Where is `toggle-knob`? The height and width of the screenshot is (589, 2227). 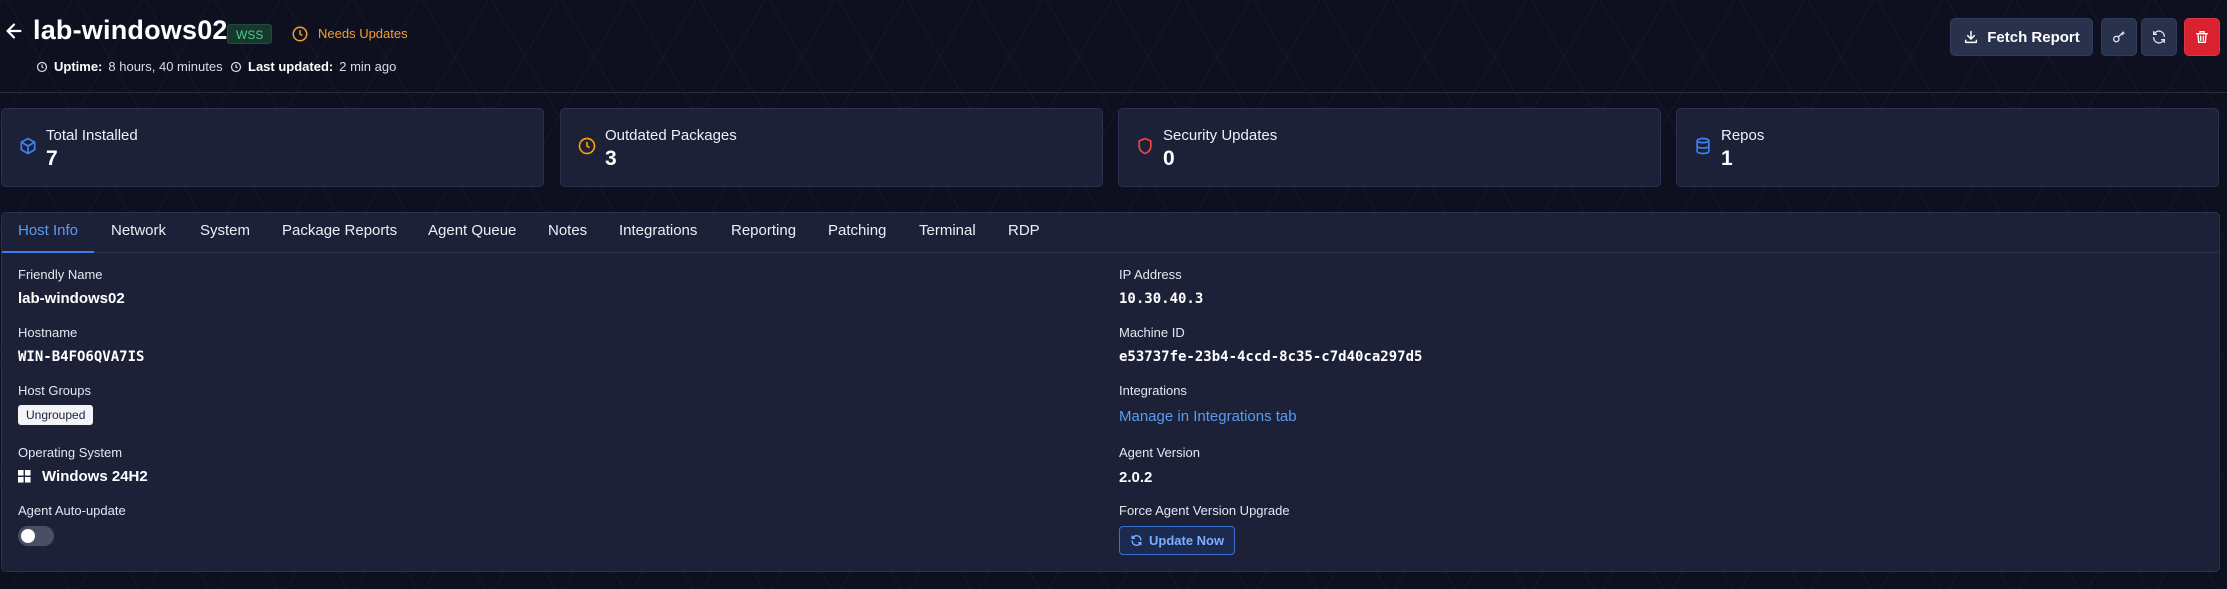
toggle-knob is located at coordinates (28, 536).